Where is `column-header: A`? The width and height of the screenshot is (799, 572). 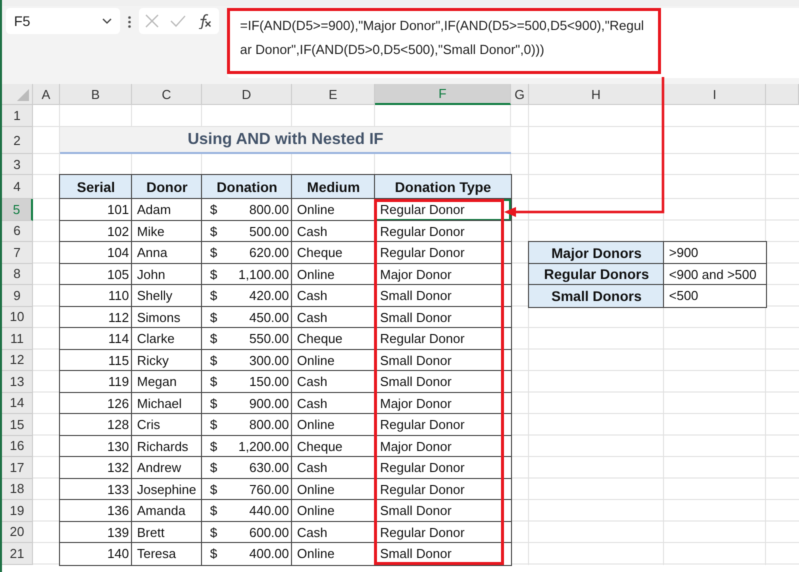
column-header: A is located at coordinates (46, 94).